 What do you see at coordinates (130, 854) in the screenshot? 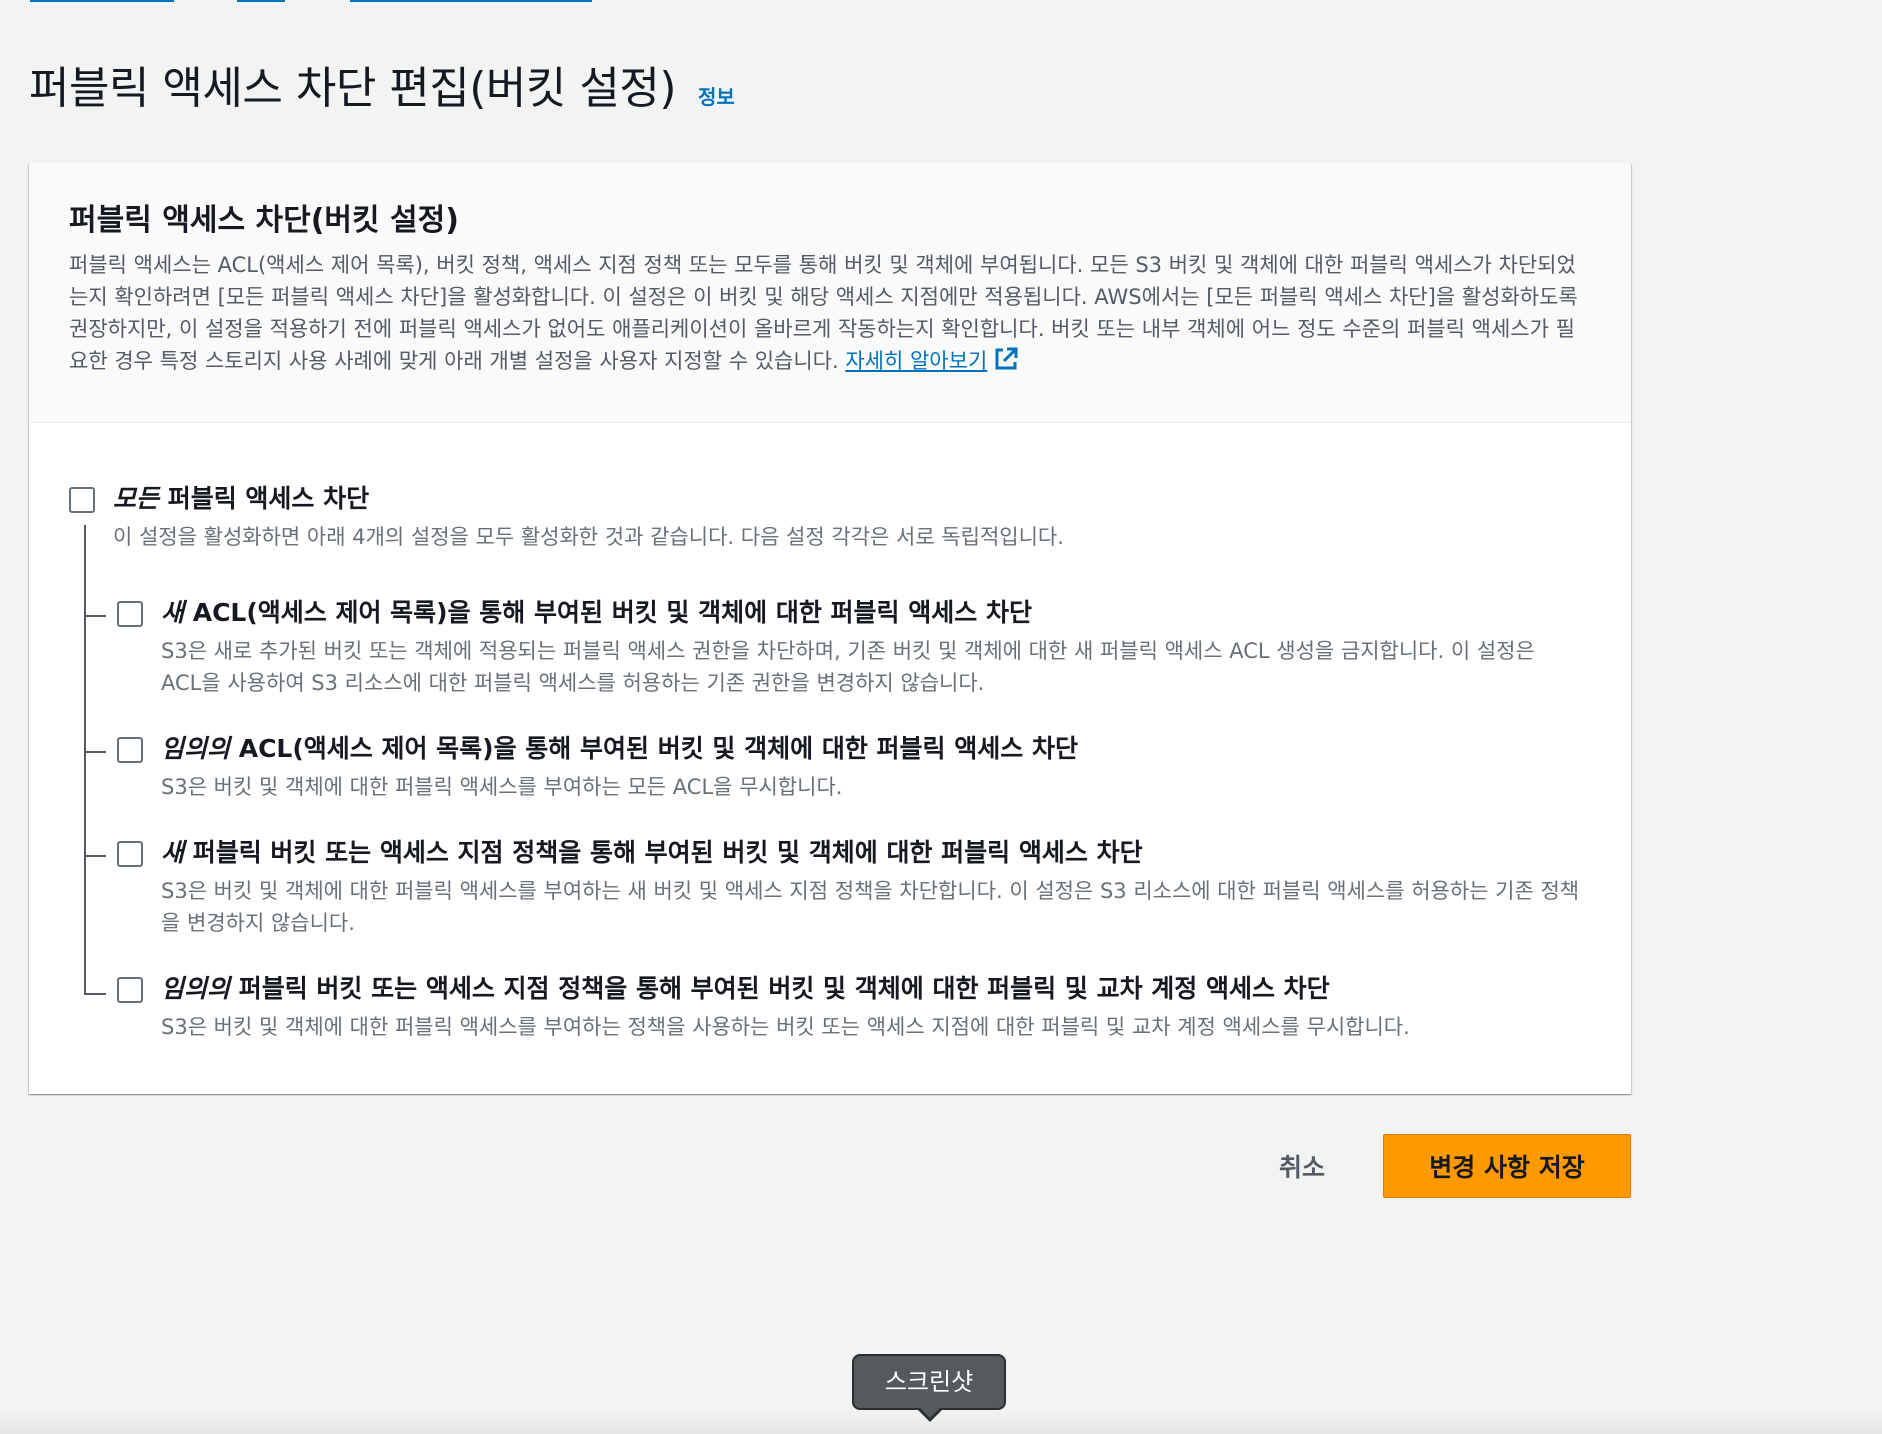
I see `block-new-policies-checkbox` at bounding box center [130, 854].